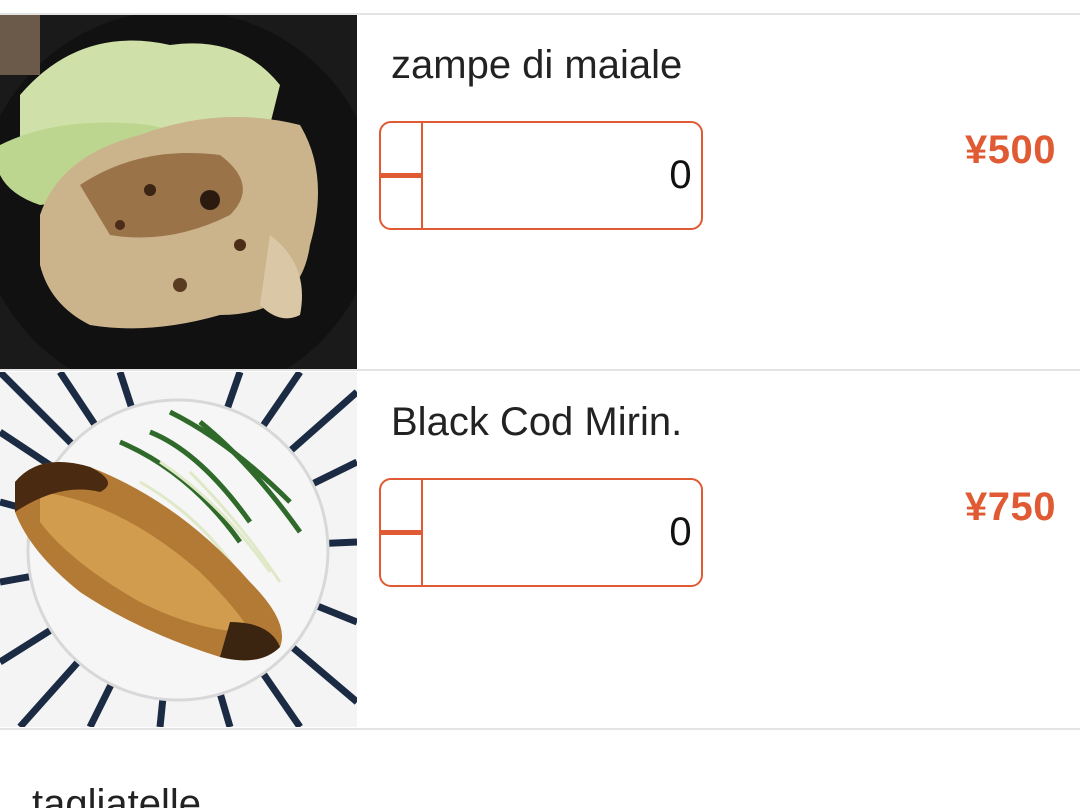 The width and height of the screenshot is (1080, 808). What do you see at coordinates (178, 549) in the screenshot?
I see `black-cod-dish-image` at bounding box center [178, 549].